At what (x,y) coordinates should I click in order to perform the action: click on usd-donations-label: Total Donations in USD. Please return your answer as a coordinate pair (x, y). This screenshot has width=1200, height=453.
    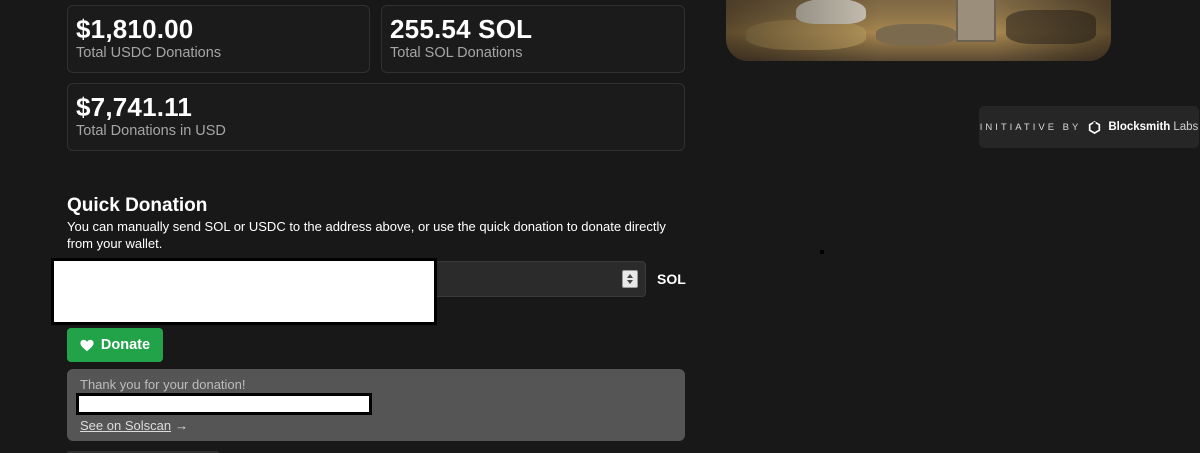
    Looking at the image, I should click on (151, 131).